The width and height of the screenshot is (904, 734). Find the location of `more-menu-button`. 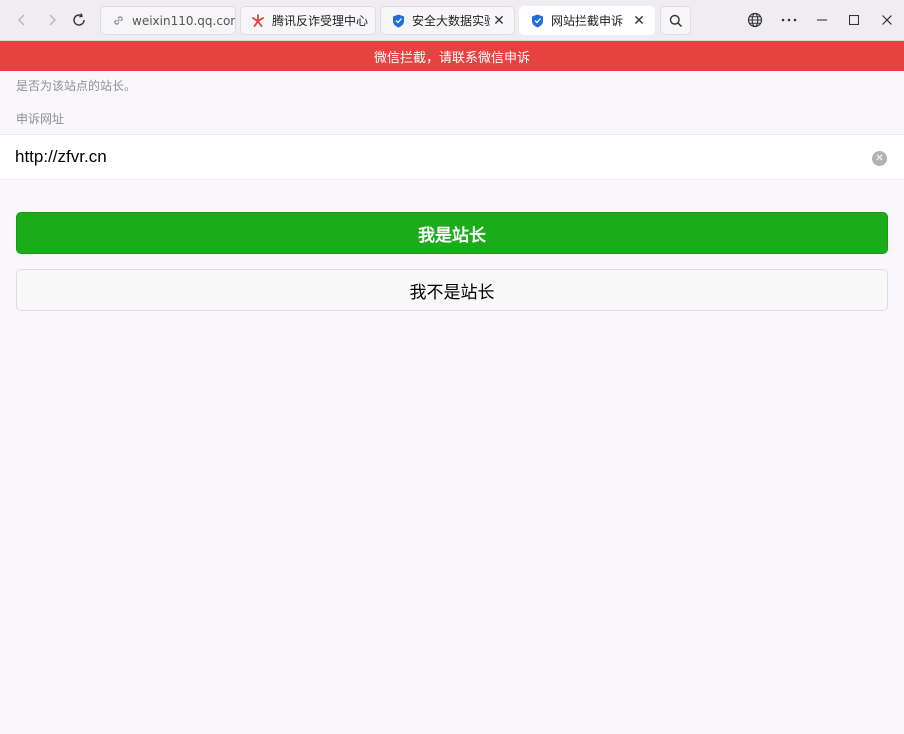

more-menu-button is located at coordinates (789, 20).